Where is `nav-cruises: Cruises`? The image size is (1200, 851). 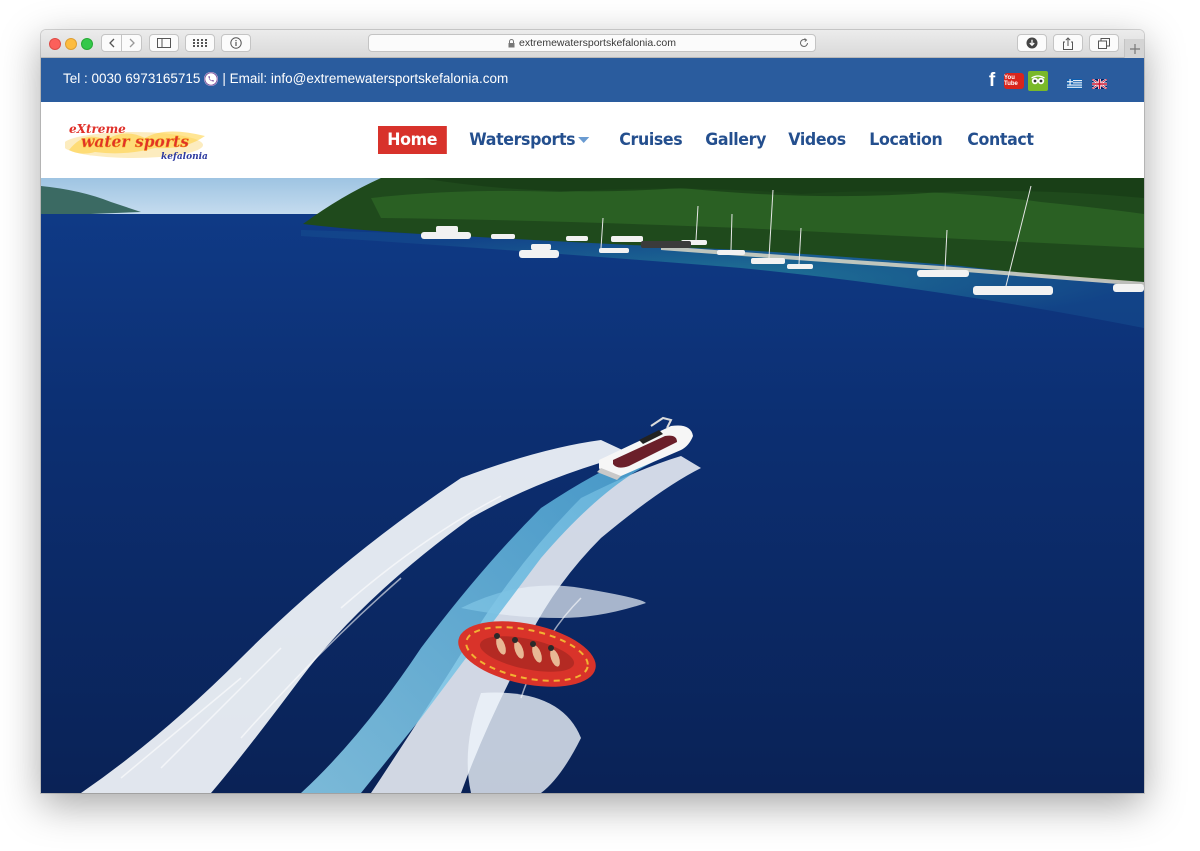 nav-cruises: Cruises is located at coordinates (651, 140).